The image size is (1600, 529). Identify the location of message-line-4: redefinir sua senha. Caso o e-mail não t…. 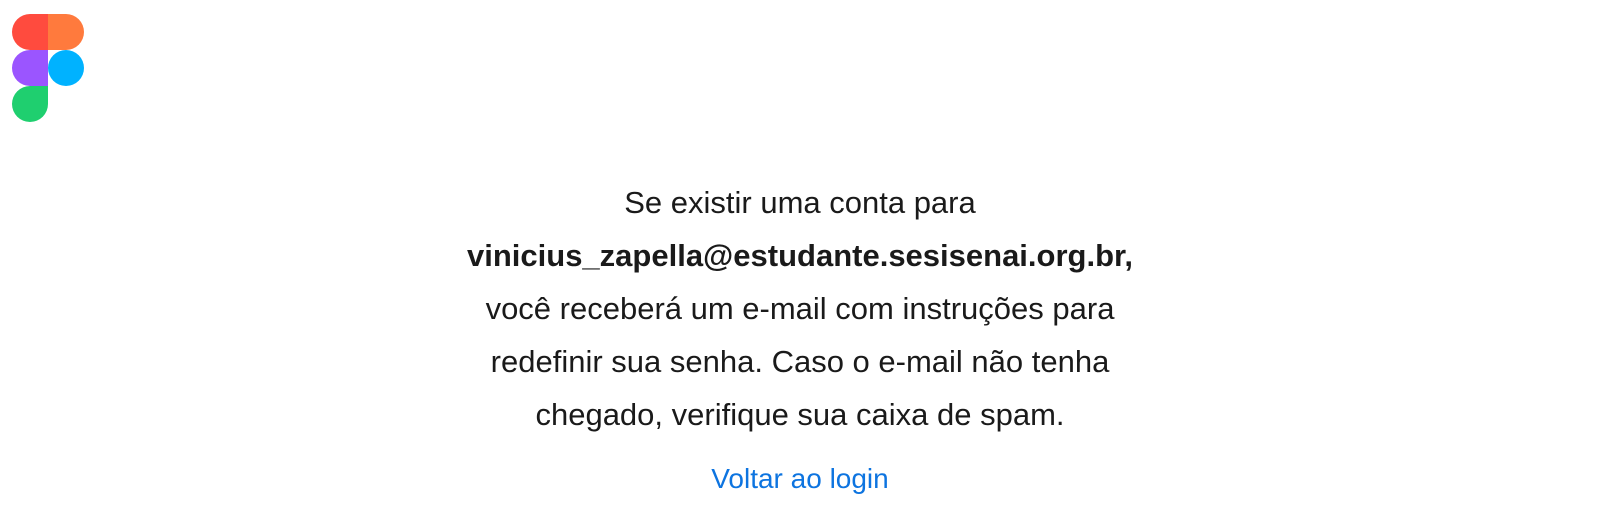
(800, 361).